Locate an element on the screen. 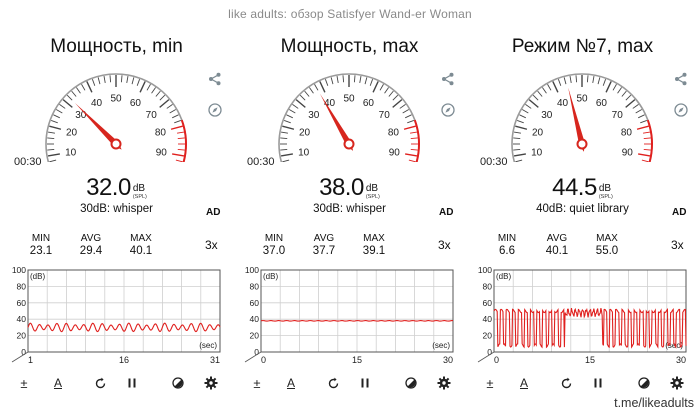  plot-y-unit: (dB) is located at coordinates (37, 276).